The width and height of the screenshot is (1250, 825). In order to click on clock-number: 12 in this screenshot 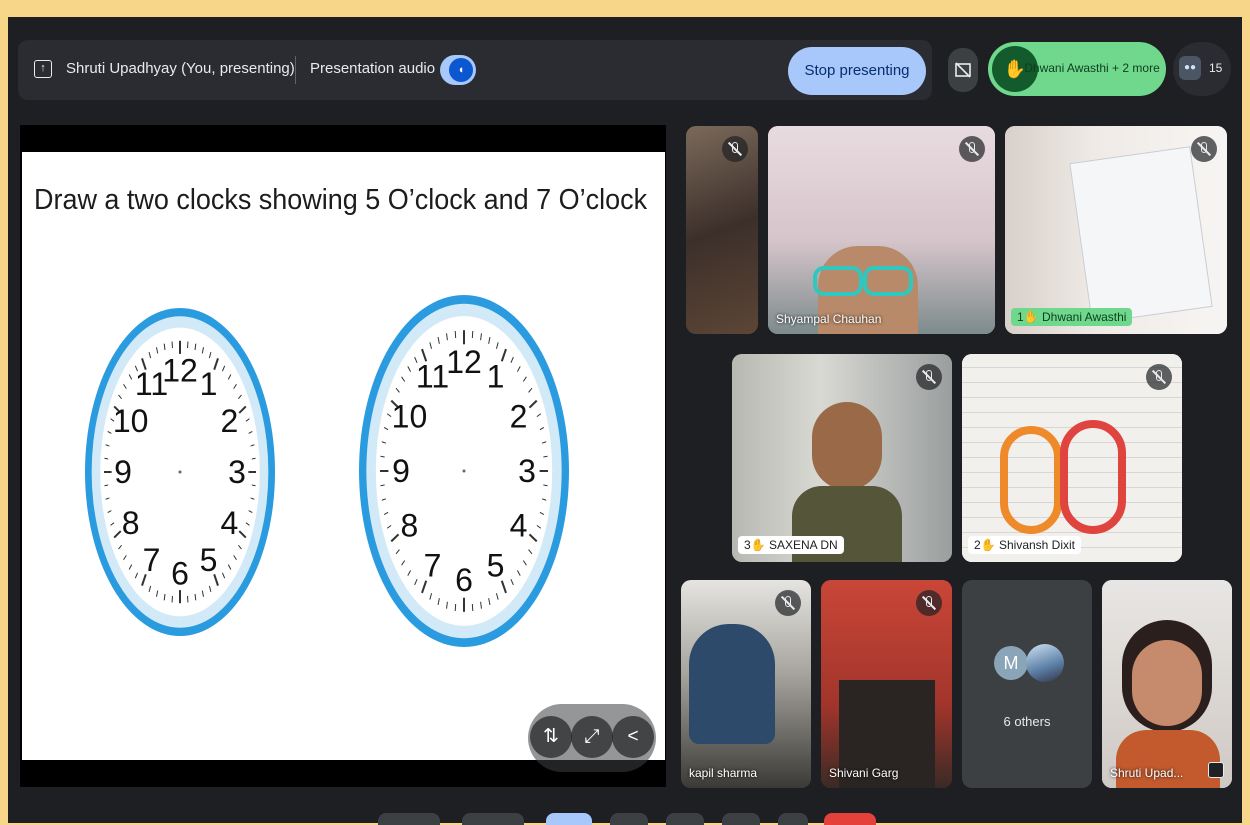, I will do `click(464, 362)`.